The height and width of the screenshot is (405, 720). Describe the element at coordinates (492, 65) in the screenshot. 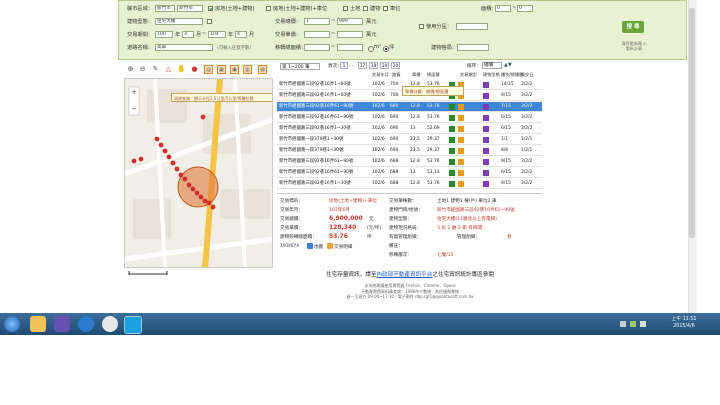

I see `sort-select: 總價` at that location.